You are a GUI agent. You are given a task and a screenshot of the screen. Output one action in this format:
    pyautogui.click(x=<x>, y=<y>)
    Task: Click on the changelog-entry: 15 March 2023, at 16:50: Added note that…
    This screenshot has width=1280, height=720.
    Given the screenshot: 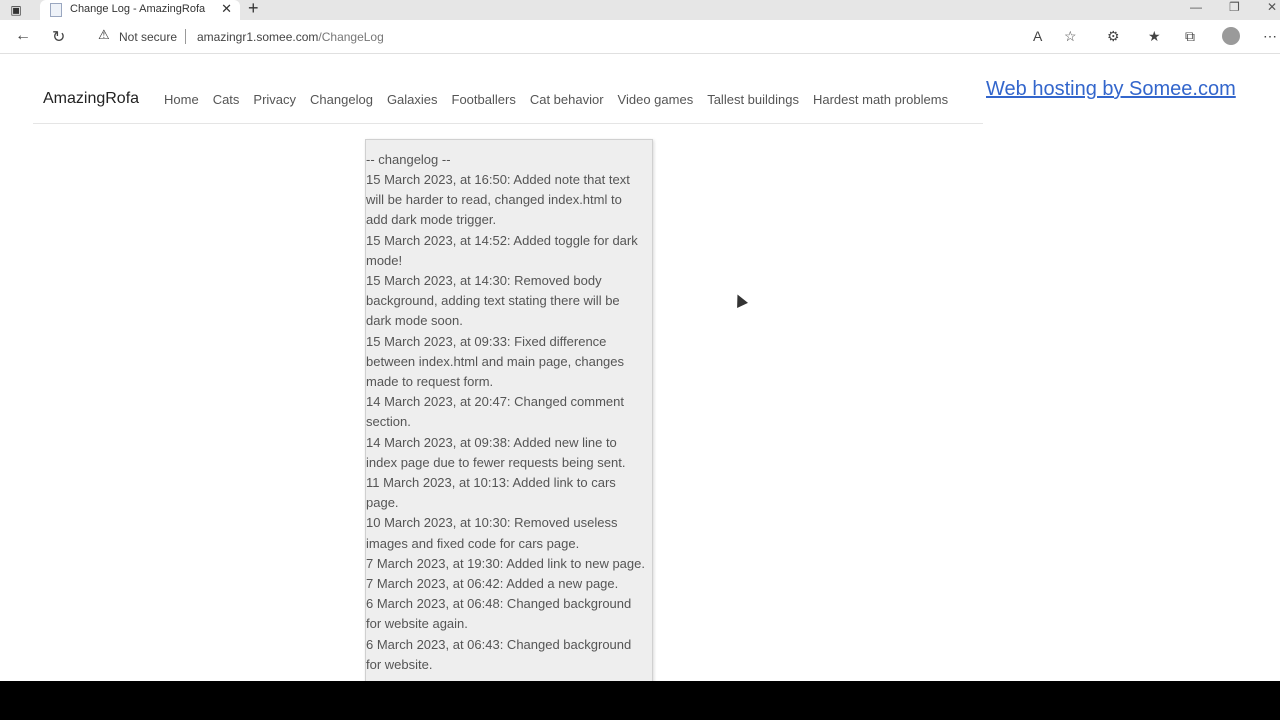 What is the action you would take?
    pyautogui.click(x=498, y=200)
    